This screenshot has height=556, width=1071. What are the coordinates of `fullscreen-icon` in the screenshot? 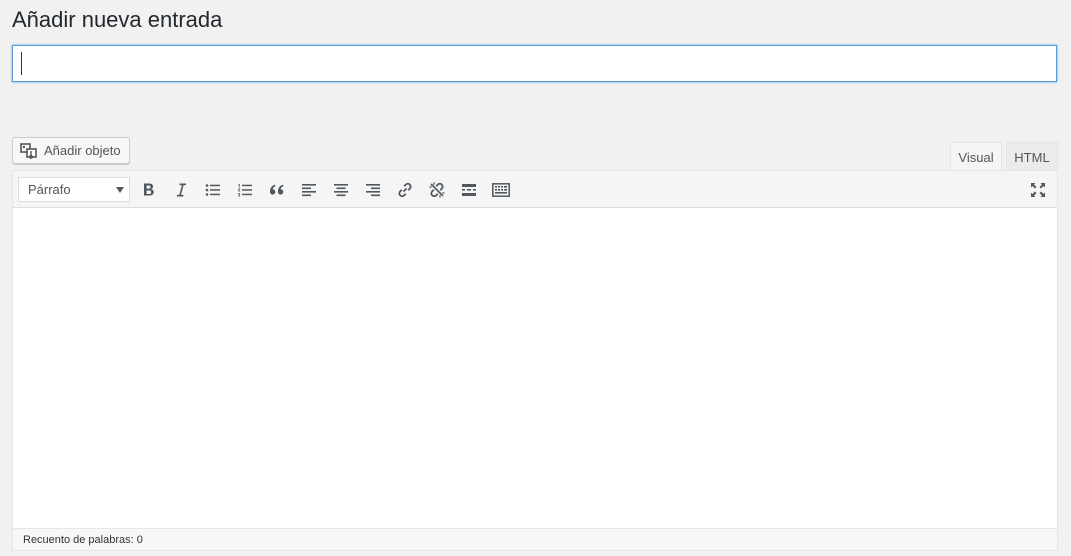 It's located at (1038, 189).